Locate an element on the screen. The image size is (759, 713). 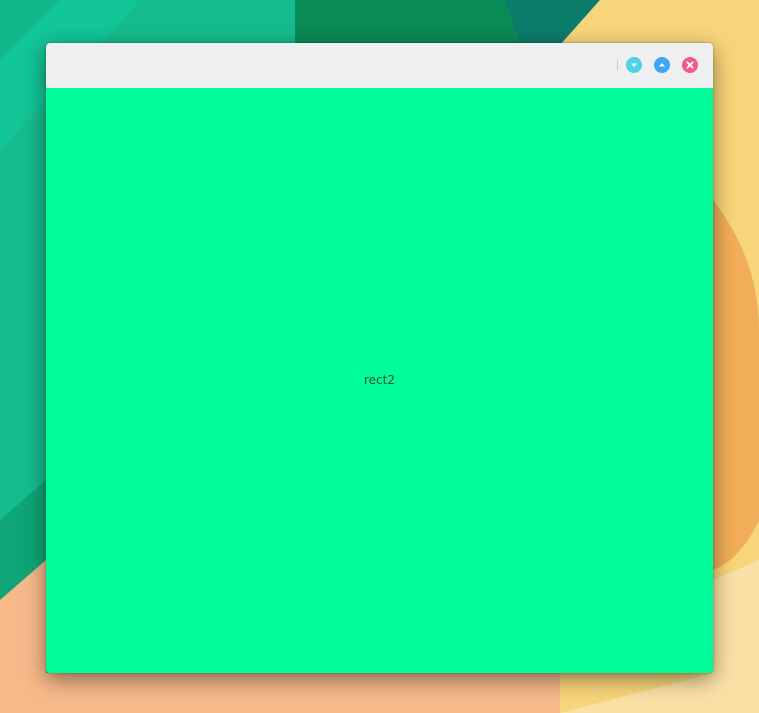
minimize-button is located at coordinates (634, 65).